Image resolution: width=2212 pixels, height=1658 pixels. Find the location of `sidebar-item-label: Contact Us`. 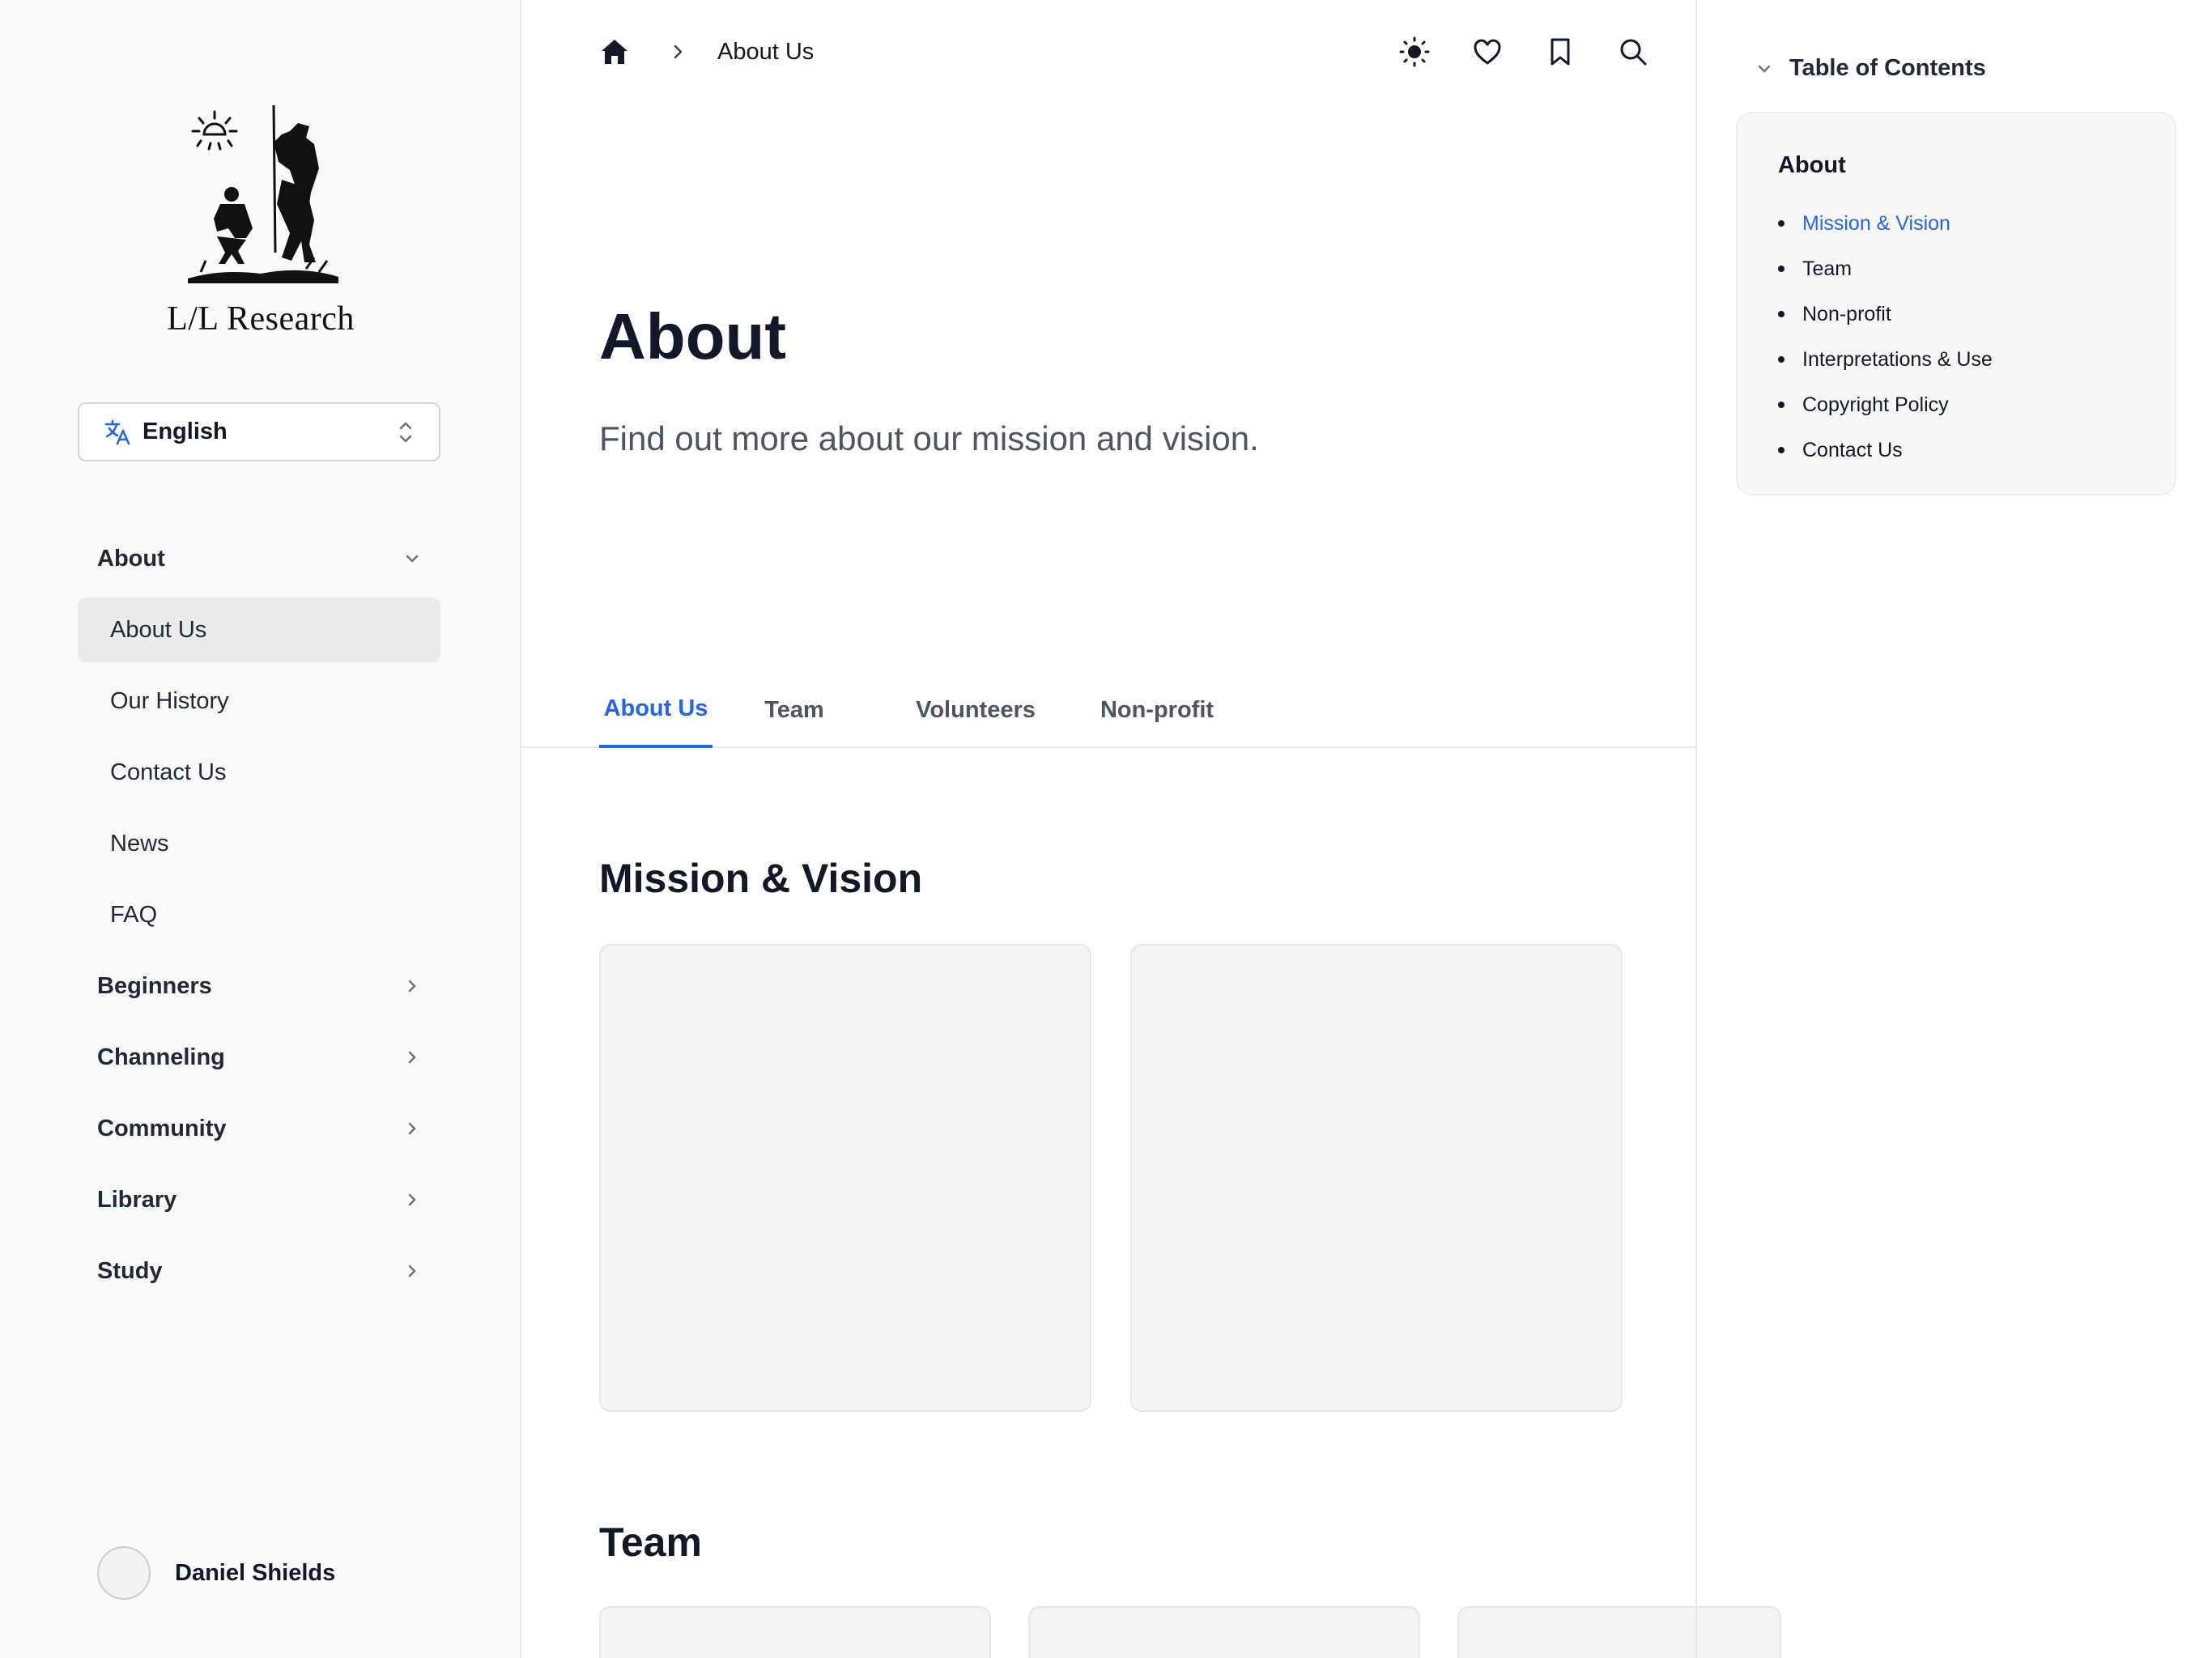

sidebar-item-label: Contact Us is located at coordinates (168, 772).